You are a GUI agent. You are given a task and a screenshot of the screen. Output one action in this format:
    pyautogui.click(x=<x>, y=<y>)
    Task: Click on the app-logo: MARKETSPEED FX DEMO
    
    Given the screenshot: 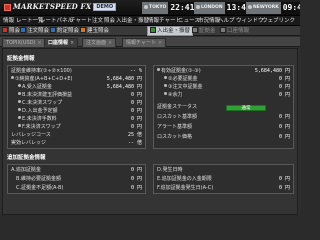 What is the action you would take?
    pyautogui.click(x=60, y=7)
    